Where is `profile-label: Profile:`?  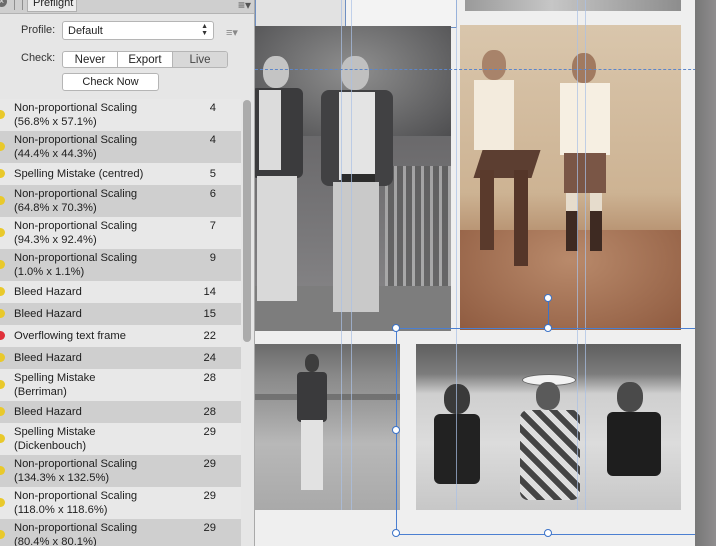 profile-label: Profile: is located at coordinates (38, 30).